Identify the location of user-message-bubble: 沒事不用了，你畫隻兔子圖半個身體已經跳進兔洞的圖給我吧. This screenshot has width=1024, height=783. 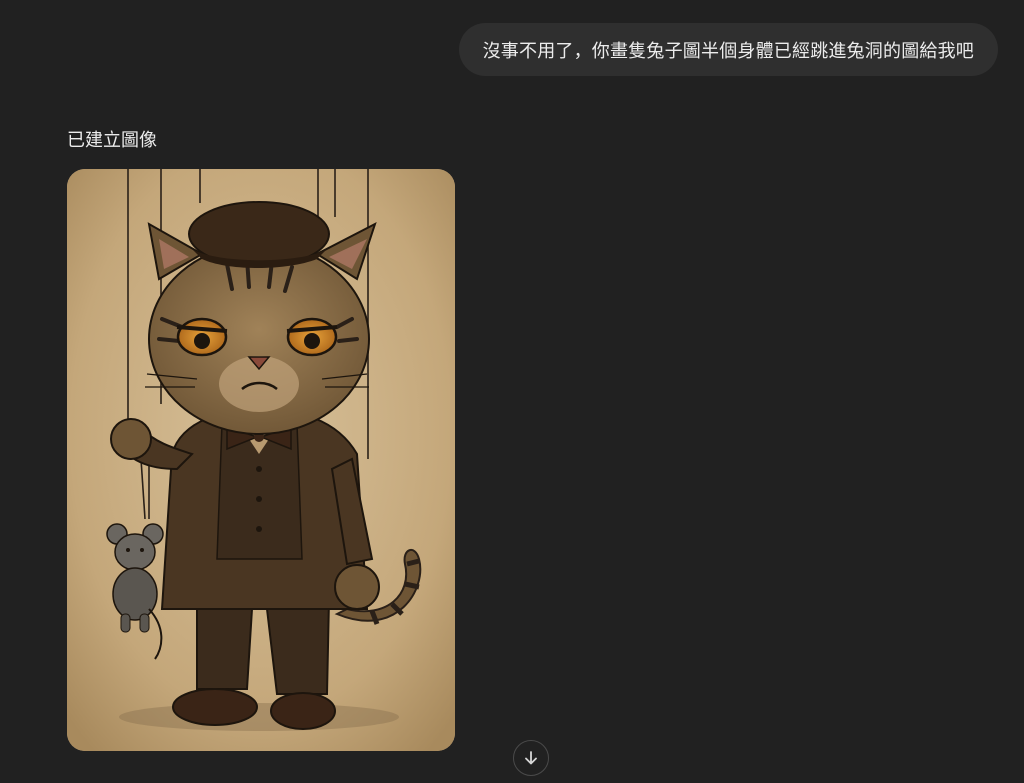
(728, 49).